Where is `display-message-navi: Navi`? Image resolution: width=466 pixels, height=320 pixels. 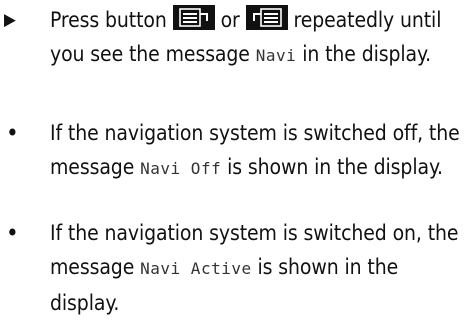
display-message-navi: Navi is located at coordinates (276, 55).